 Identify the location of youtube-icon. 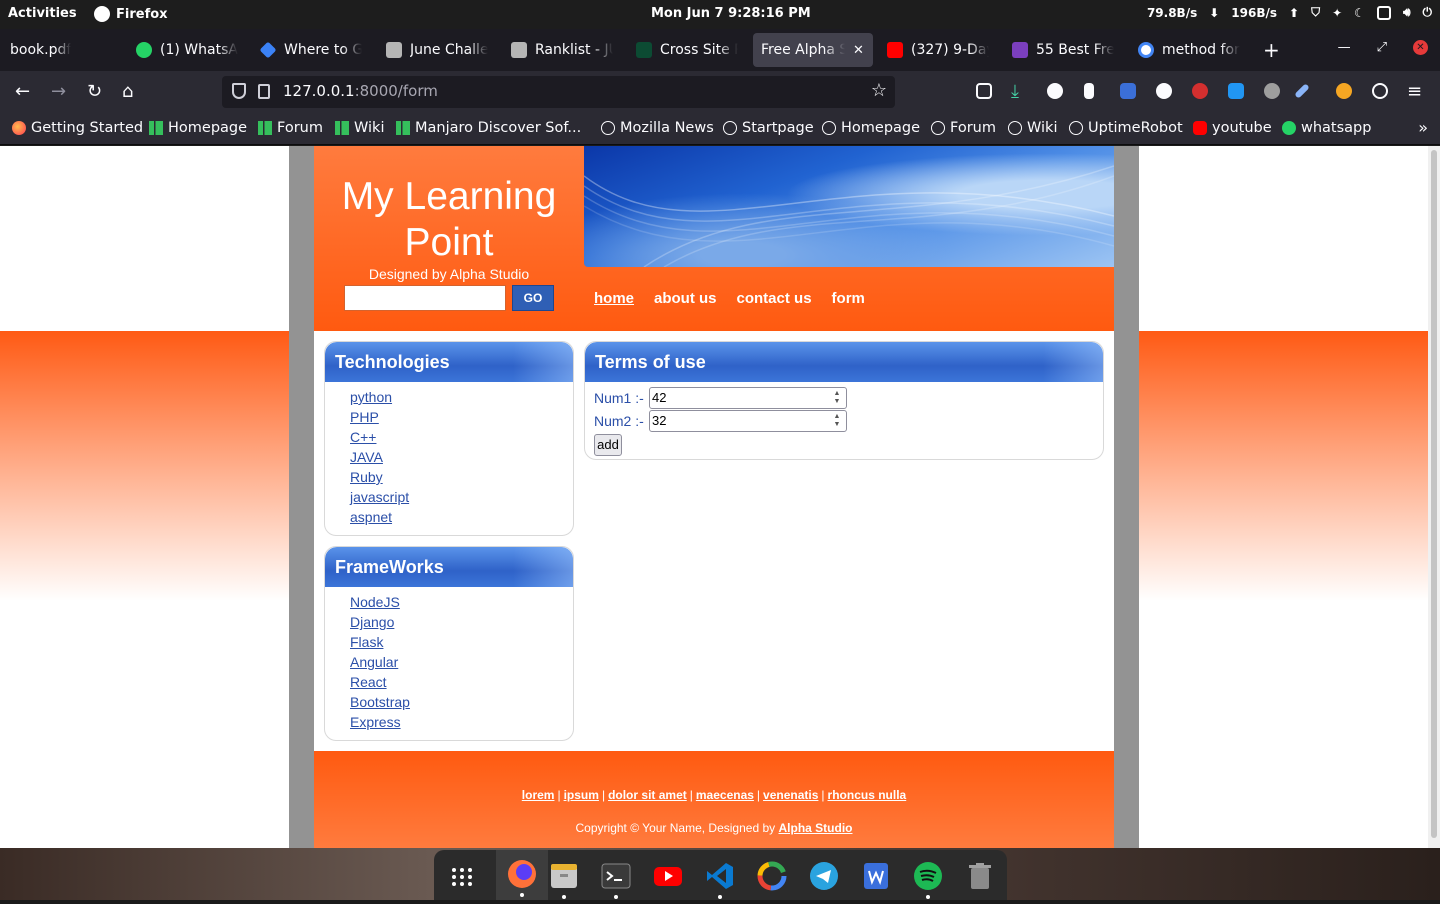
(668, 876).